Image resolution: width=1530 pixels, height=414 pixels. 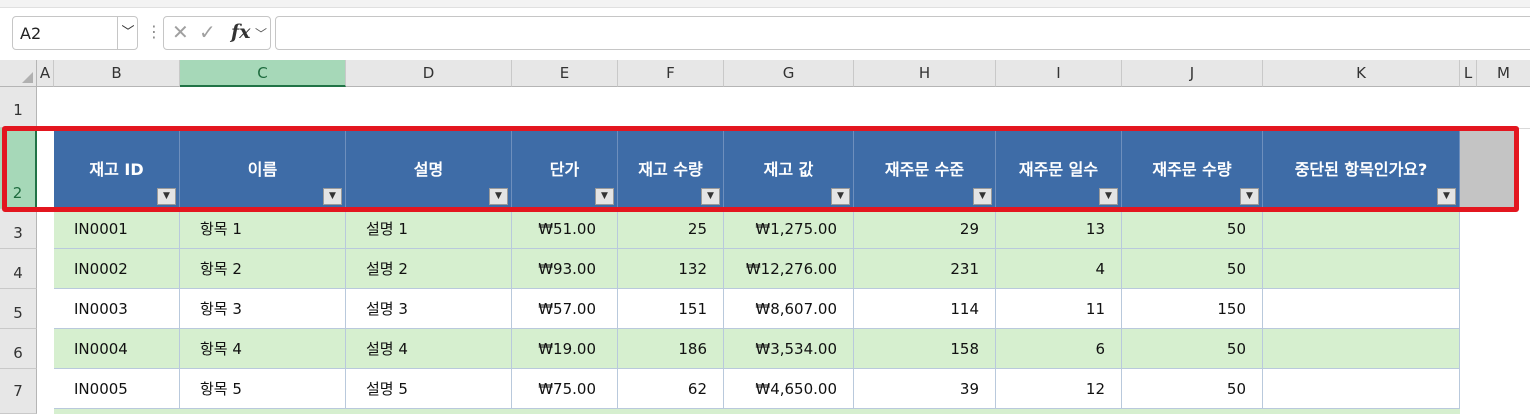 I want to click on table-cell: 231, so click(x=925, y=269).